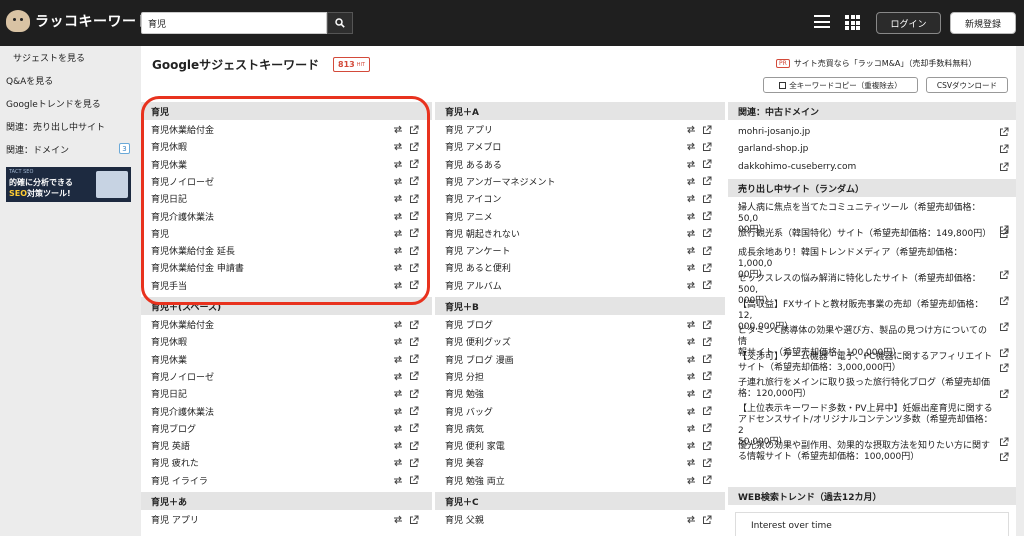 Image resolution: width=1024 pixels, height=536 pixels. I want to click on keyword-text: 育児 病気, so click(563, 428).